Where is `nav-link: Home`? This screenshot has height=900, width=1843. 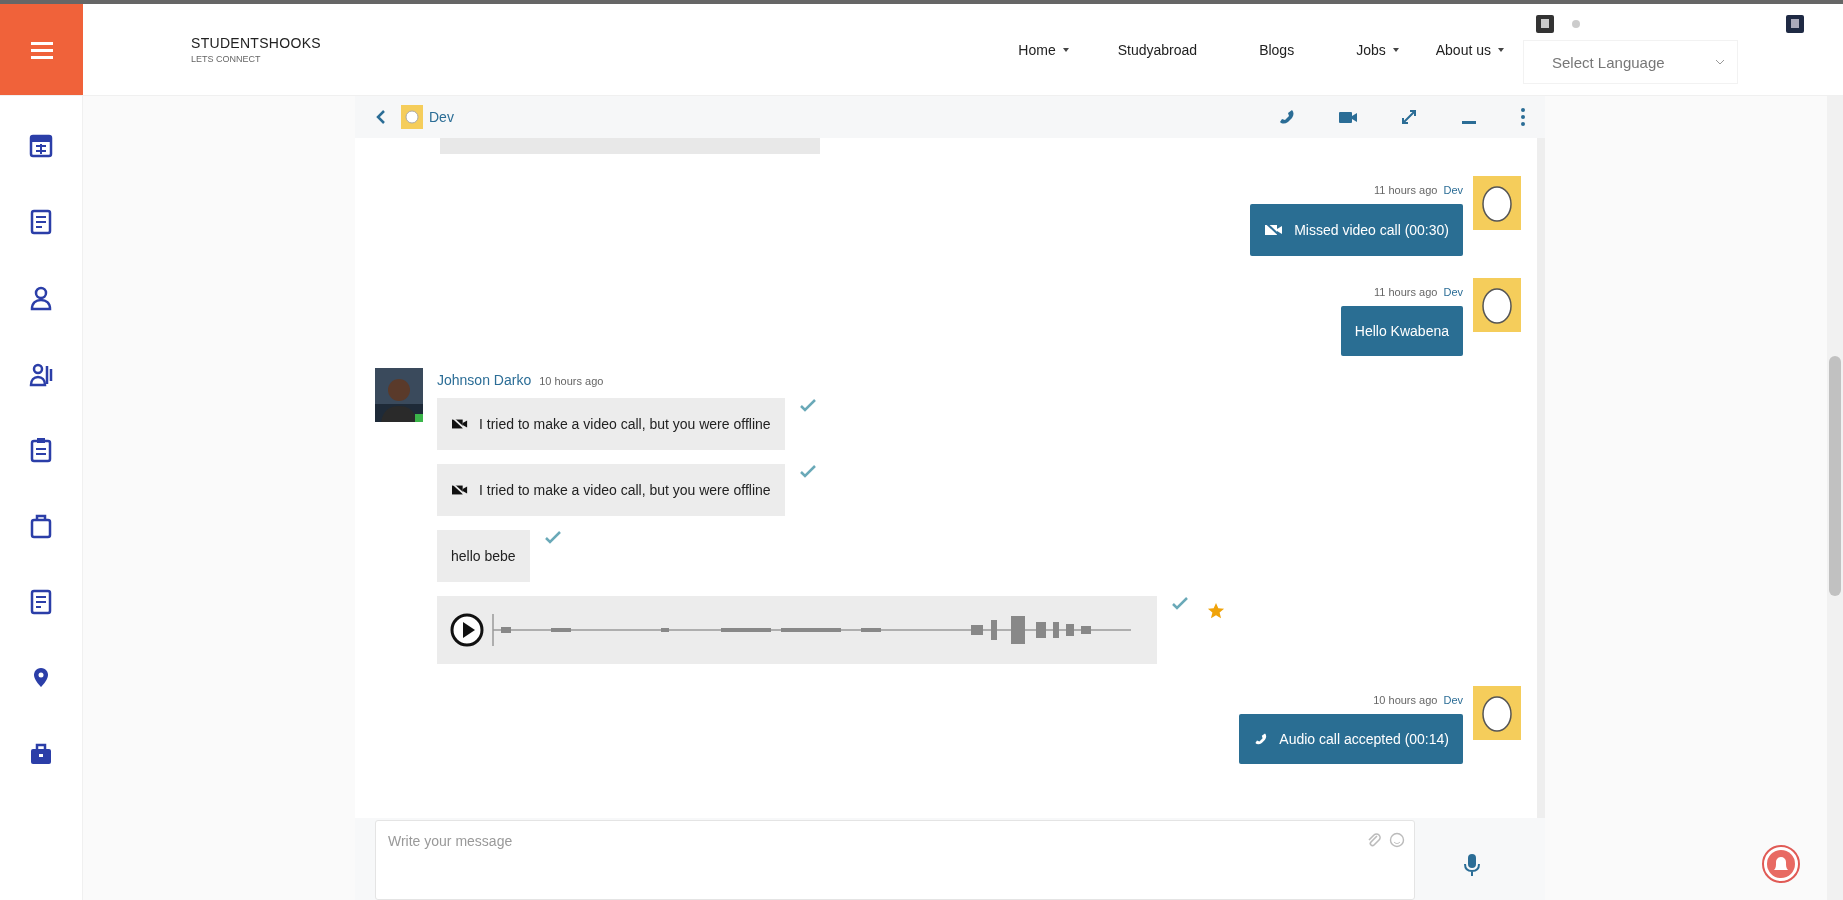 nav-link: Home is located at coordinates (1050, 49).